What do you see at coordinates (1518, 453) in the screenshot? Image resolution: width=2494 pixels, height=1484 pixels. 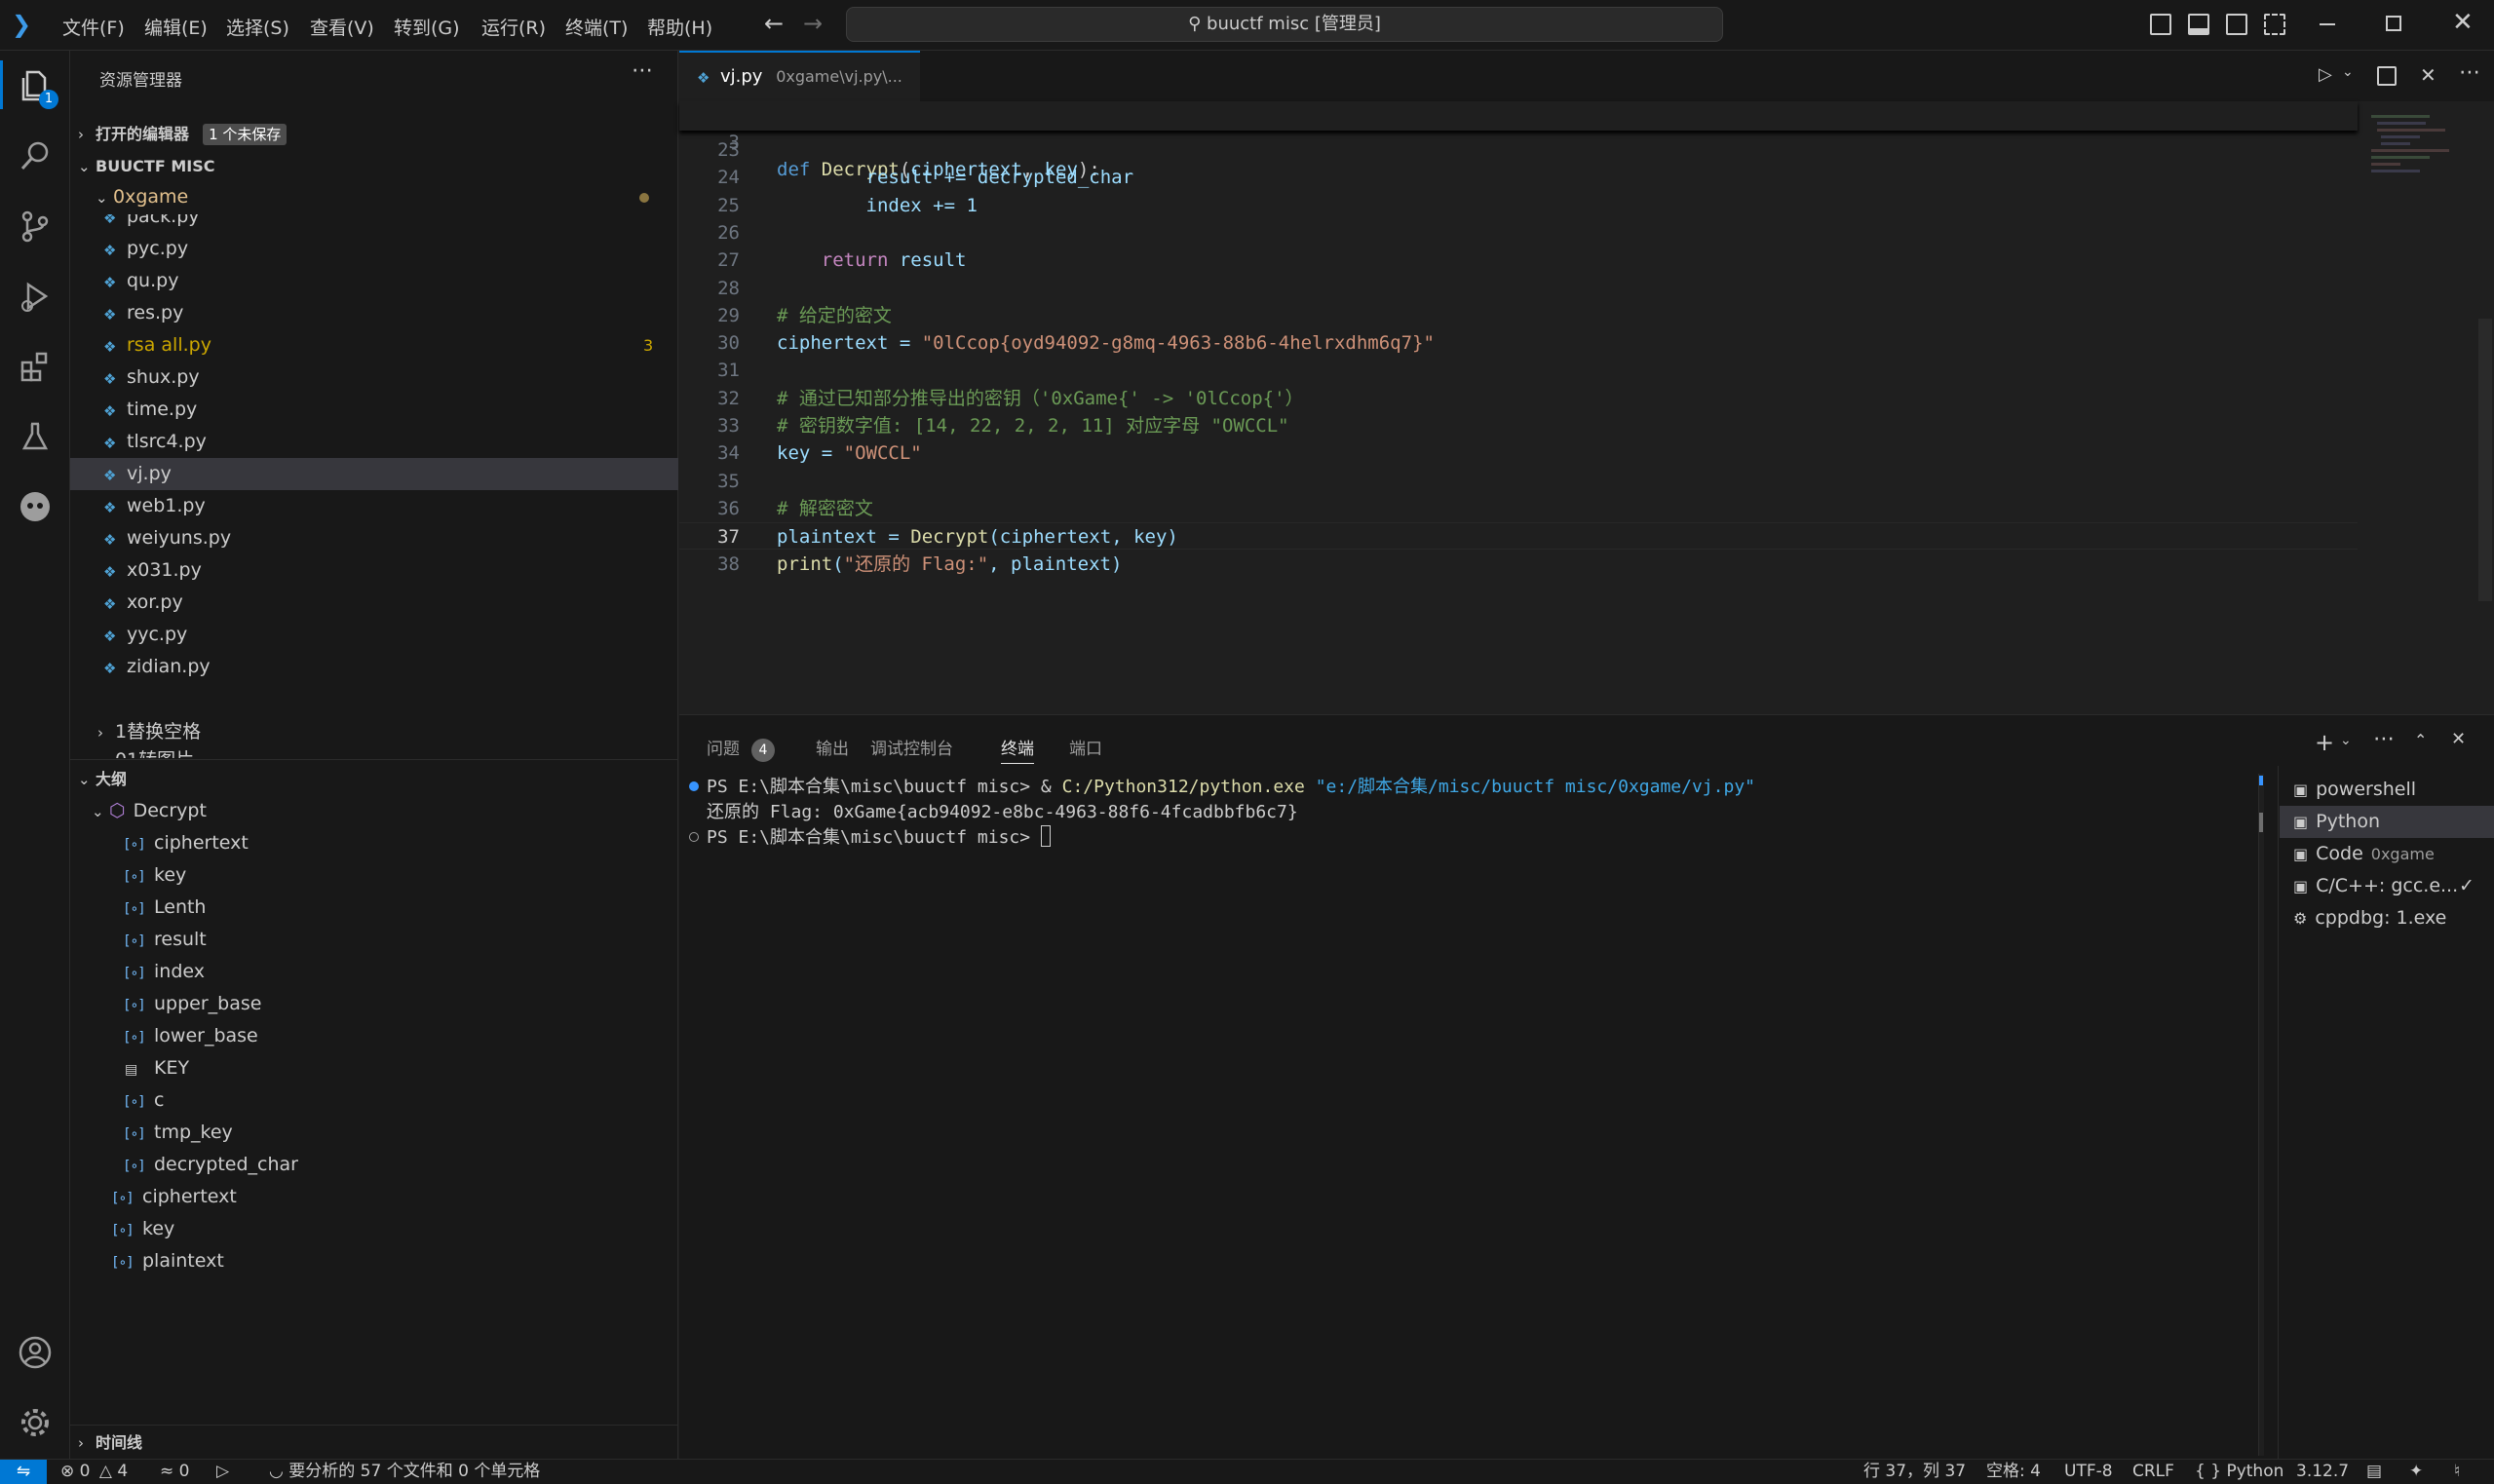 I see `code-line: 34 key = "OWCCL"` at bounding box center [1518, 453].